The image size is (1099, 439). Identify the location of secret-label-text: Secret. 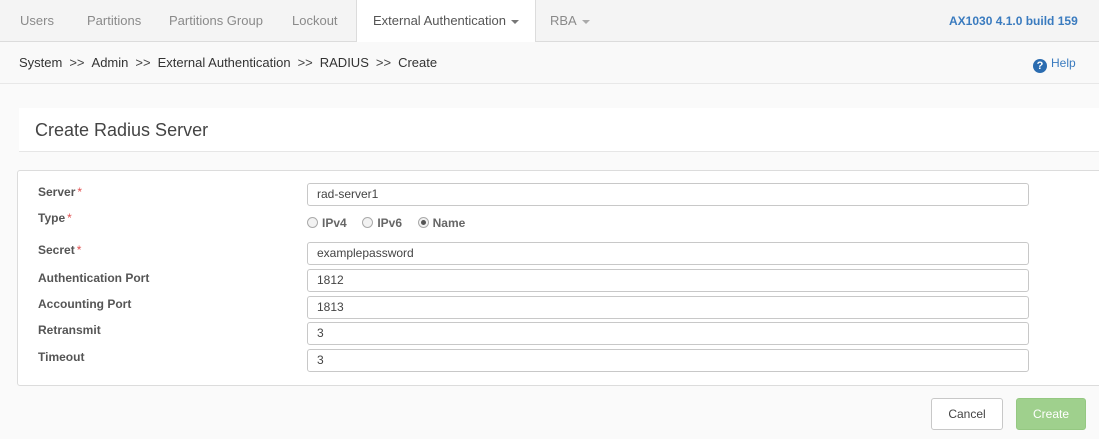
(56, 250).